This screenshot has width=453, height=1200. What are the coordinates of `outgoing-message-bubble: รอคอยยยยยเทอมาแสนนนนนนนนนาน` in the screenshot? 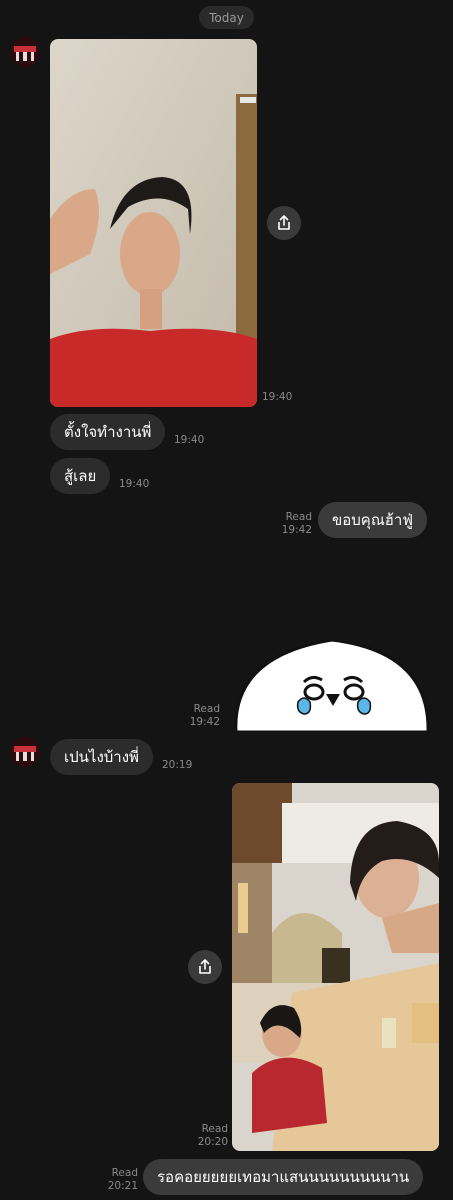 It's located at (283, 1177).